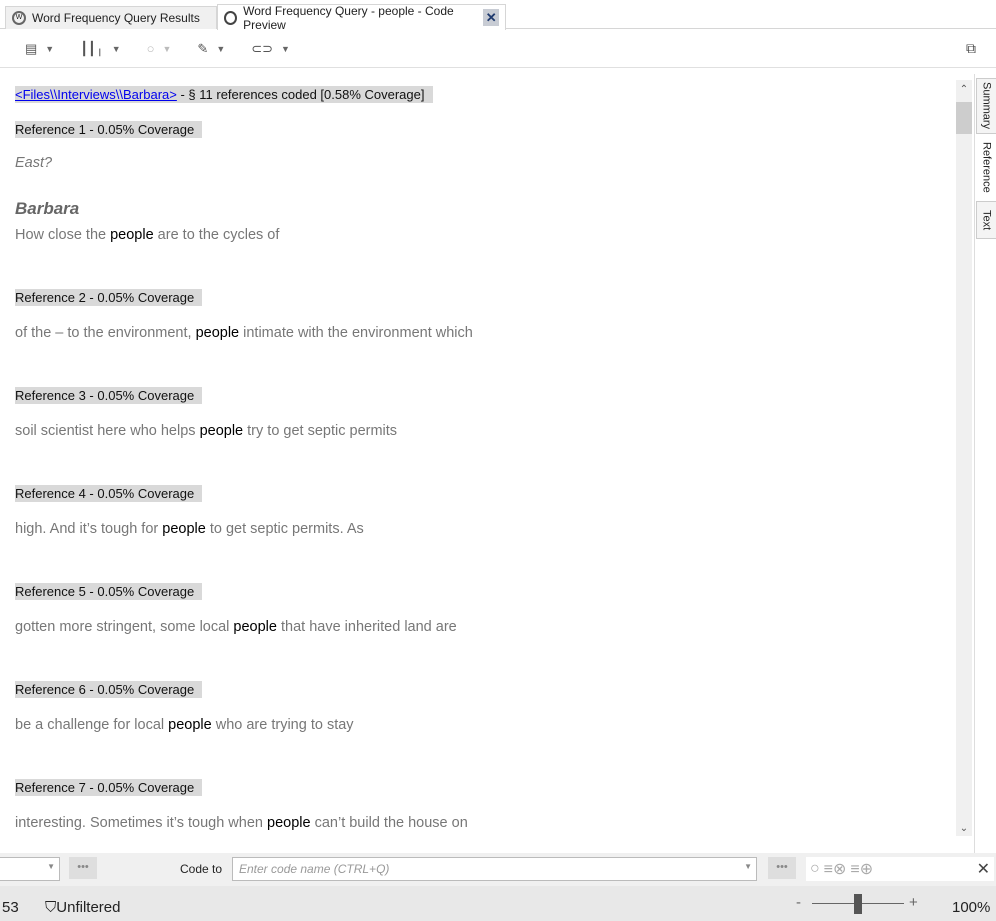 The width and height of the screenshot is (996, 921). I want to click on code-actions: ○ ≡⊗ ≡⊕ ✕, so click(900, 869).